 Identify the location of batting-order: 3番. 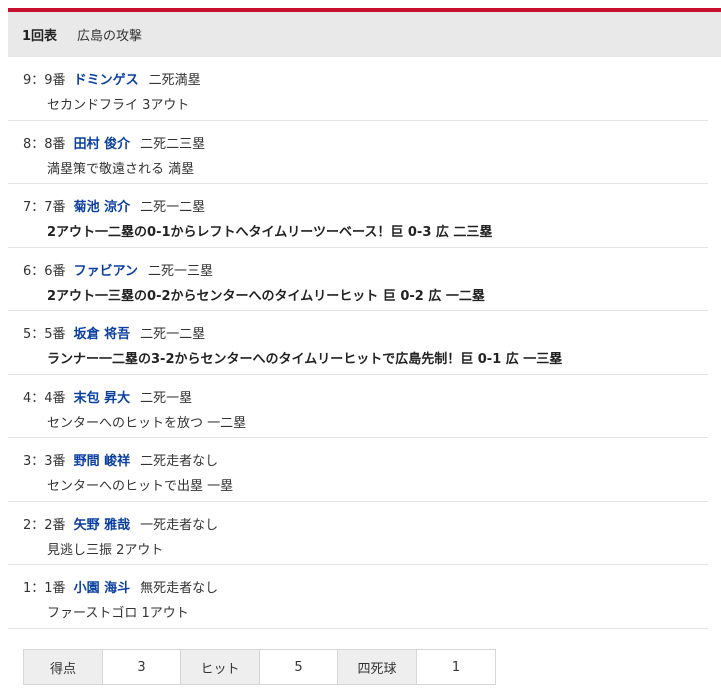
(55, 461).